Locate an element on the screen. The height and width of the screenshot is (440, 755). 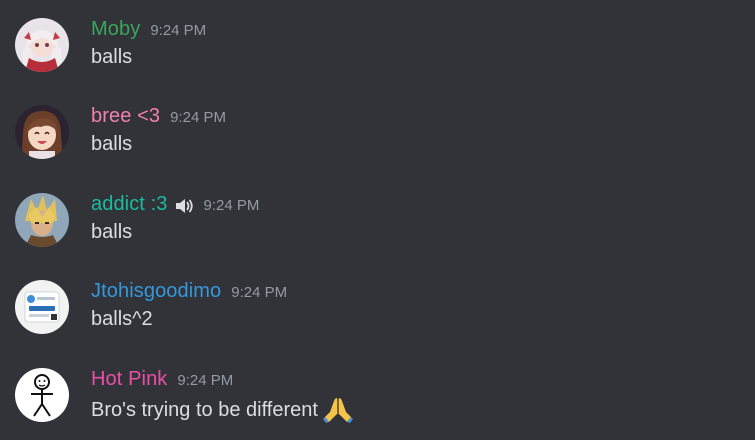
app-logo-avatar is located at coordinates (42, 307).